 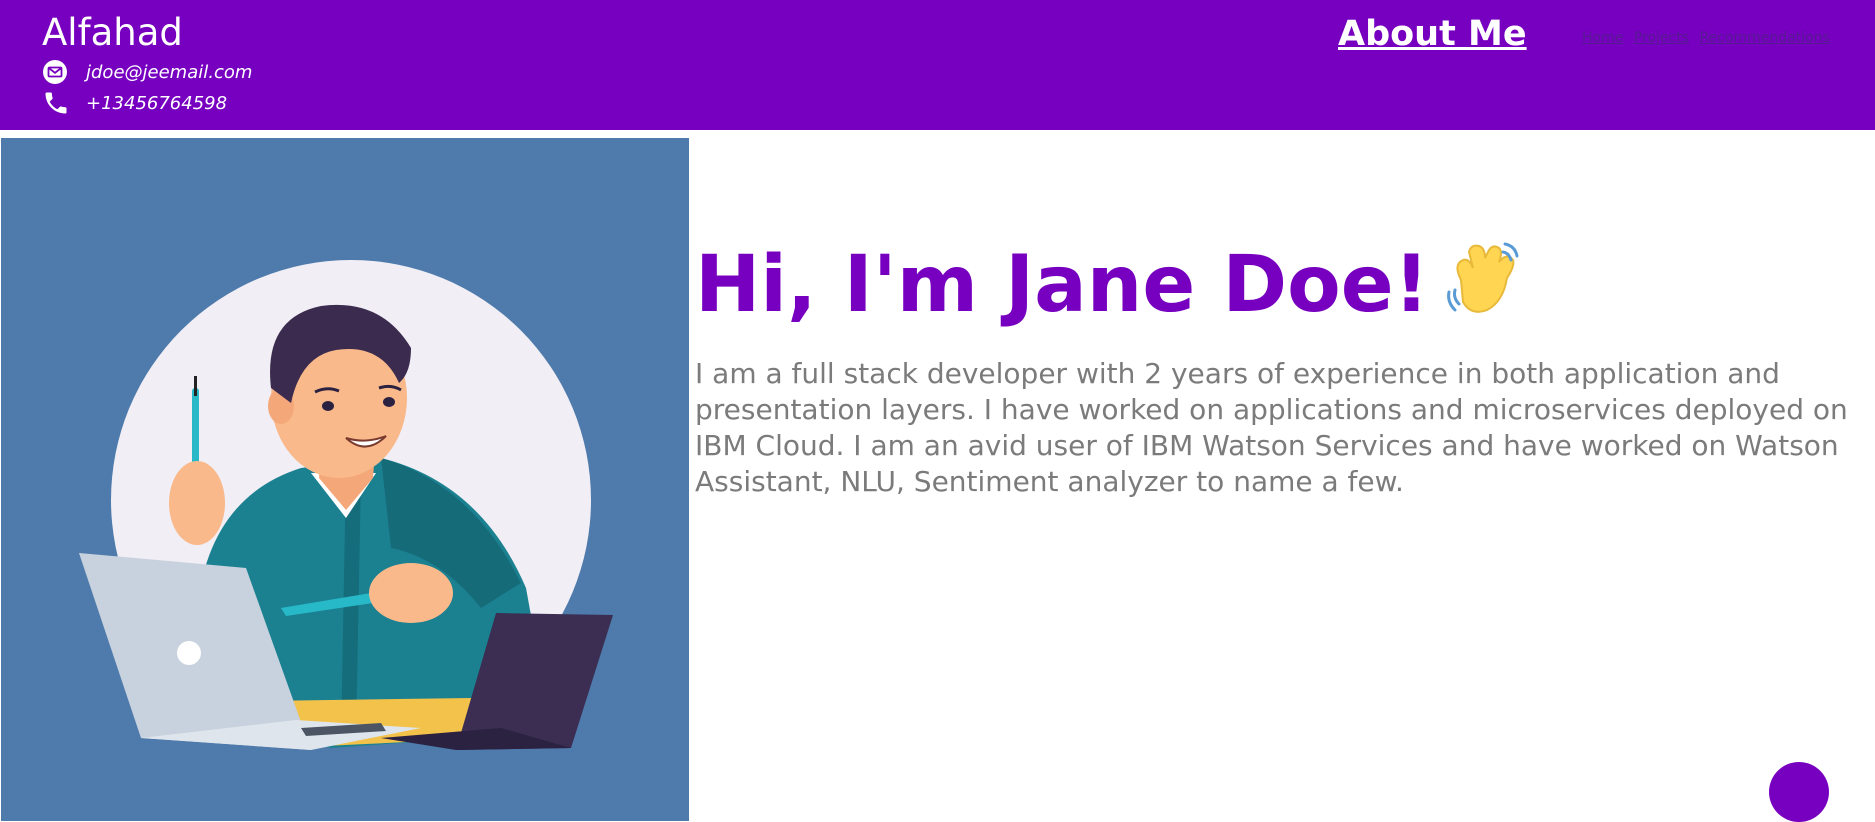 What do you see at coordinates (112, 32) in the screenshot?
I see `brand-name: Alfahad` at bounding box center [112, 32].